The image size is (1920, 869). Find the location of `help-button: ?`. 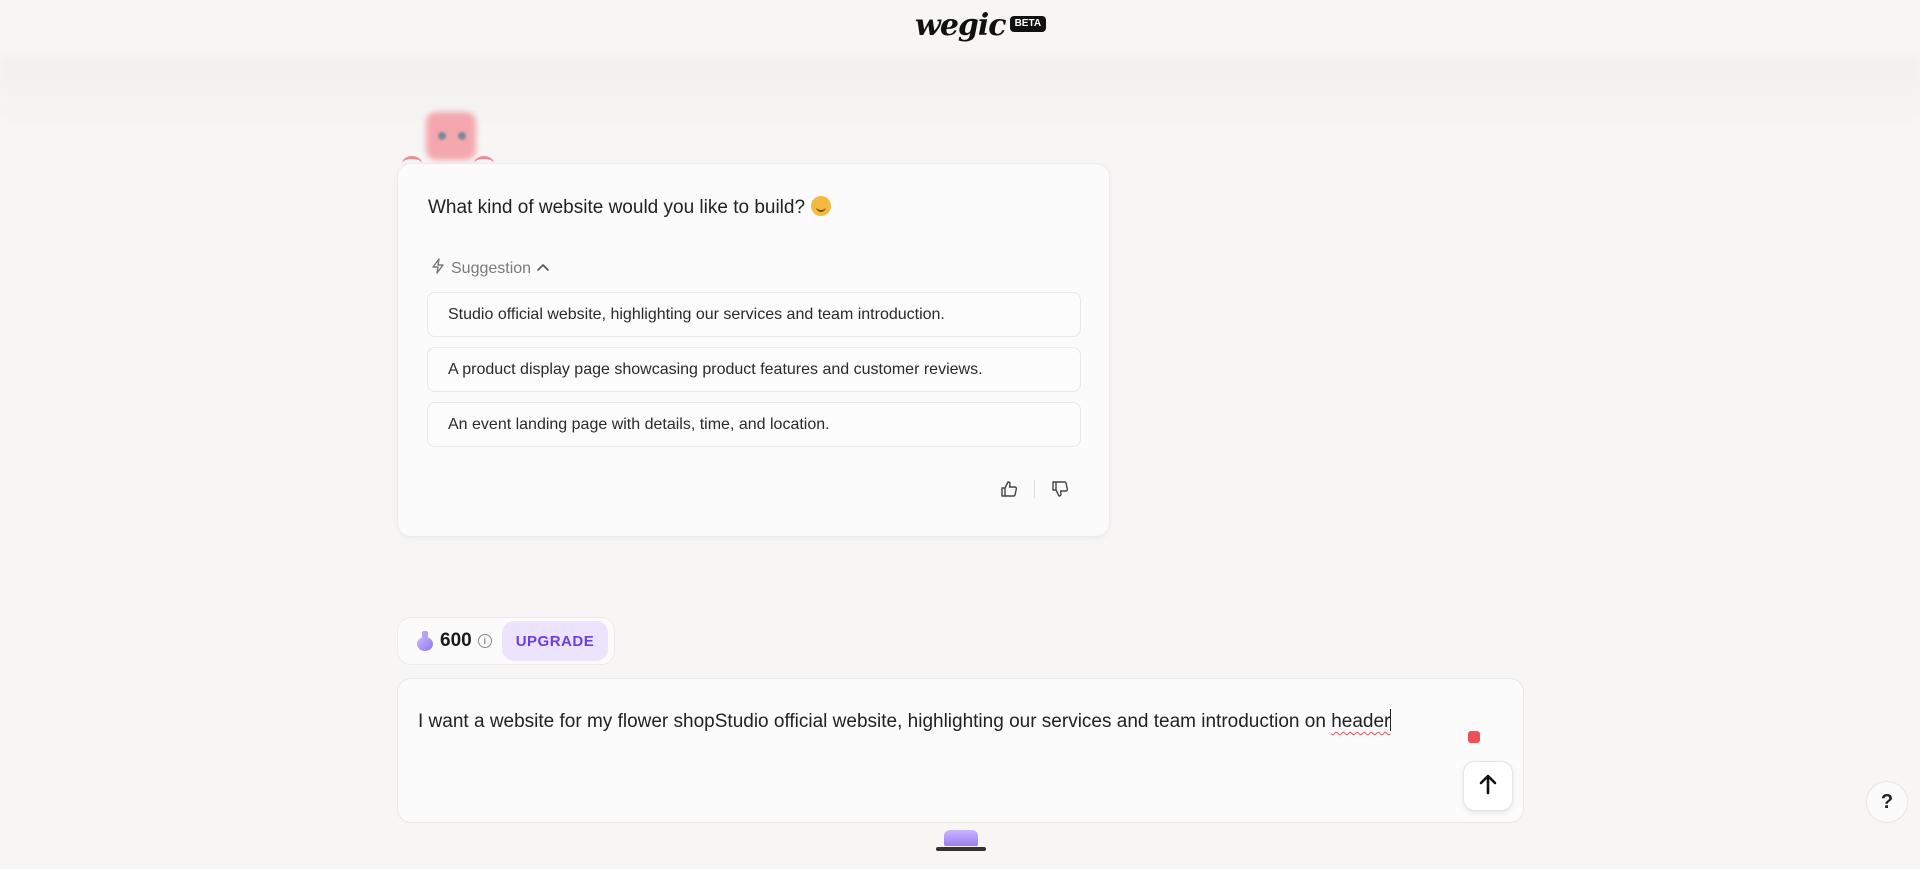

help-button: ? is located at coordinates (1887, 802).